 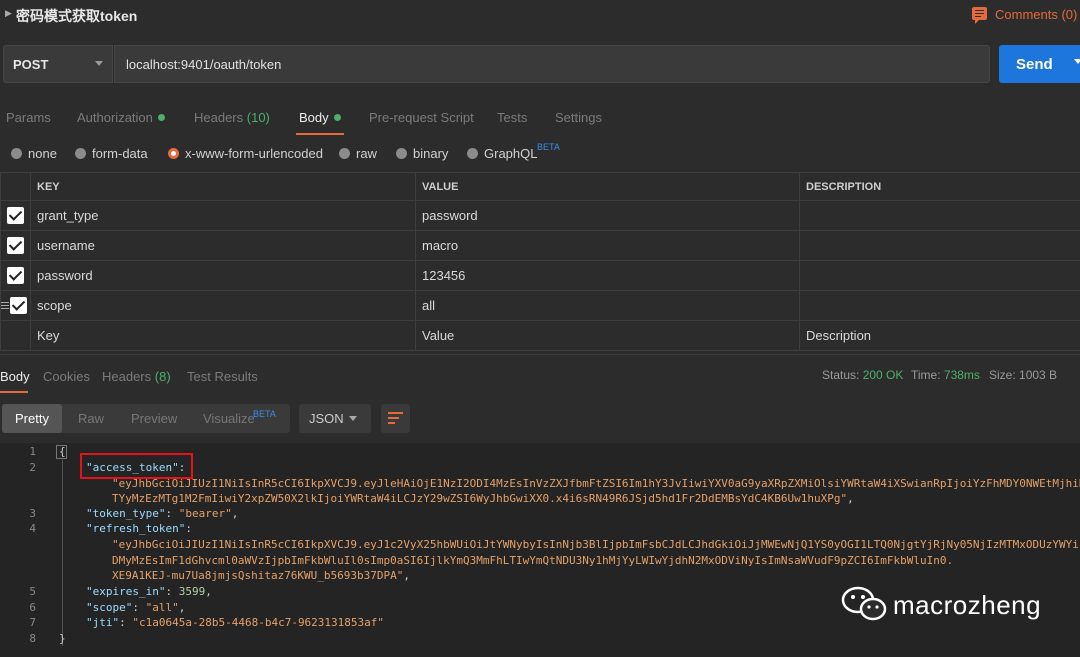 I want to click on tab-params: Params, so click(x=28, y=117).